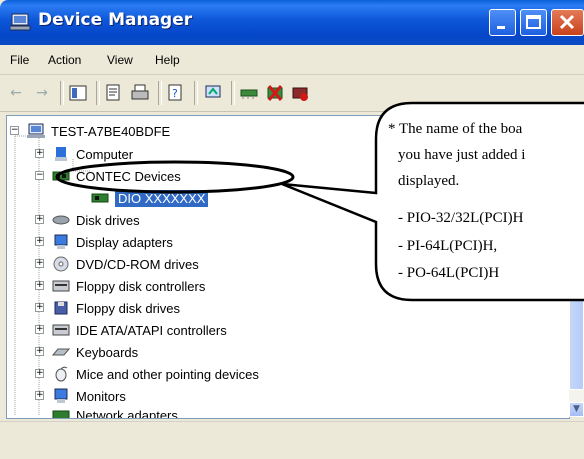 Image resolution: width=584 pixels, height=459 pixels. I want to click on callout-line: - PI-64L(PCI)H,, so click(448, 246).